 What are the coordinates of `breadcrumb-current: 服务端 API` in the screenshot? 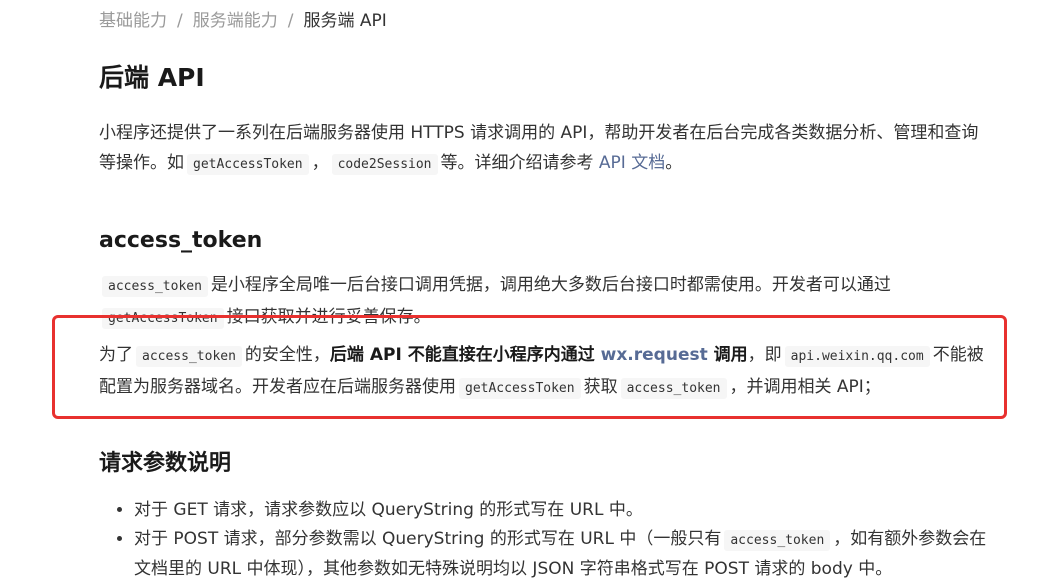 It's located at (345, 21).